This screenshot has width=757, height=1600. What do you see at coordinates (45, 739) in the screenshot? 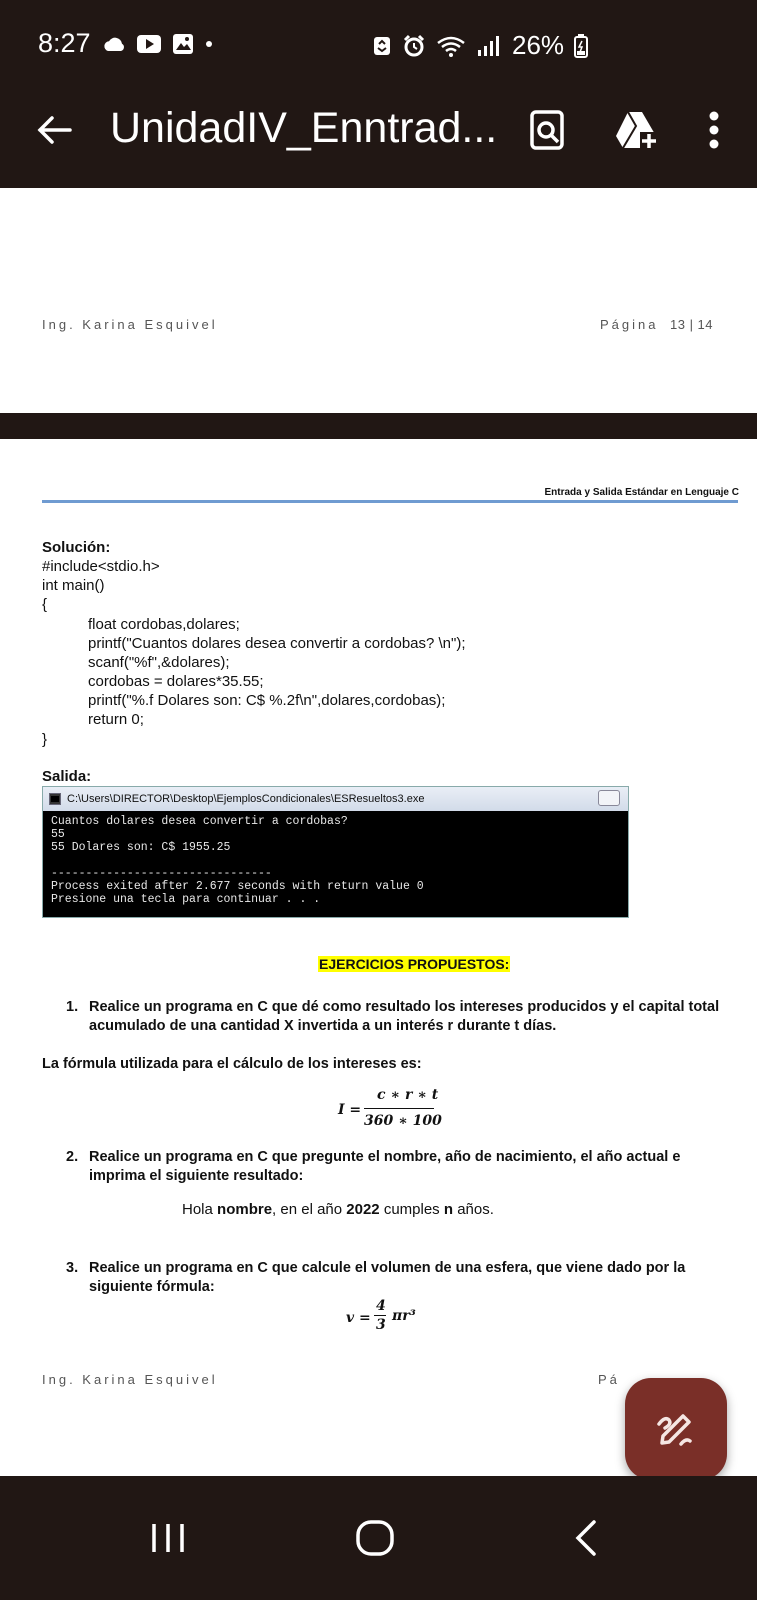
I see `code-line: }` at bounding box center [45, 739].